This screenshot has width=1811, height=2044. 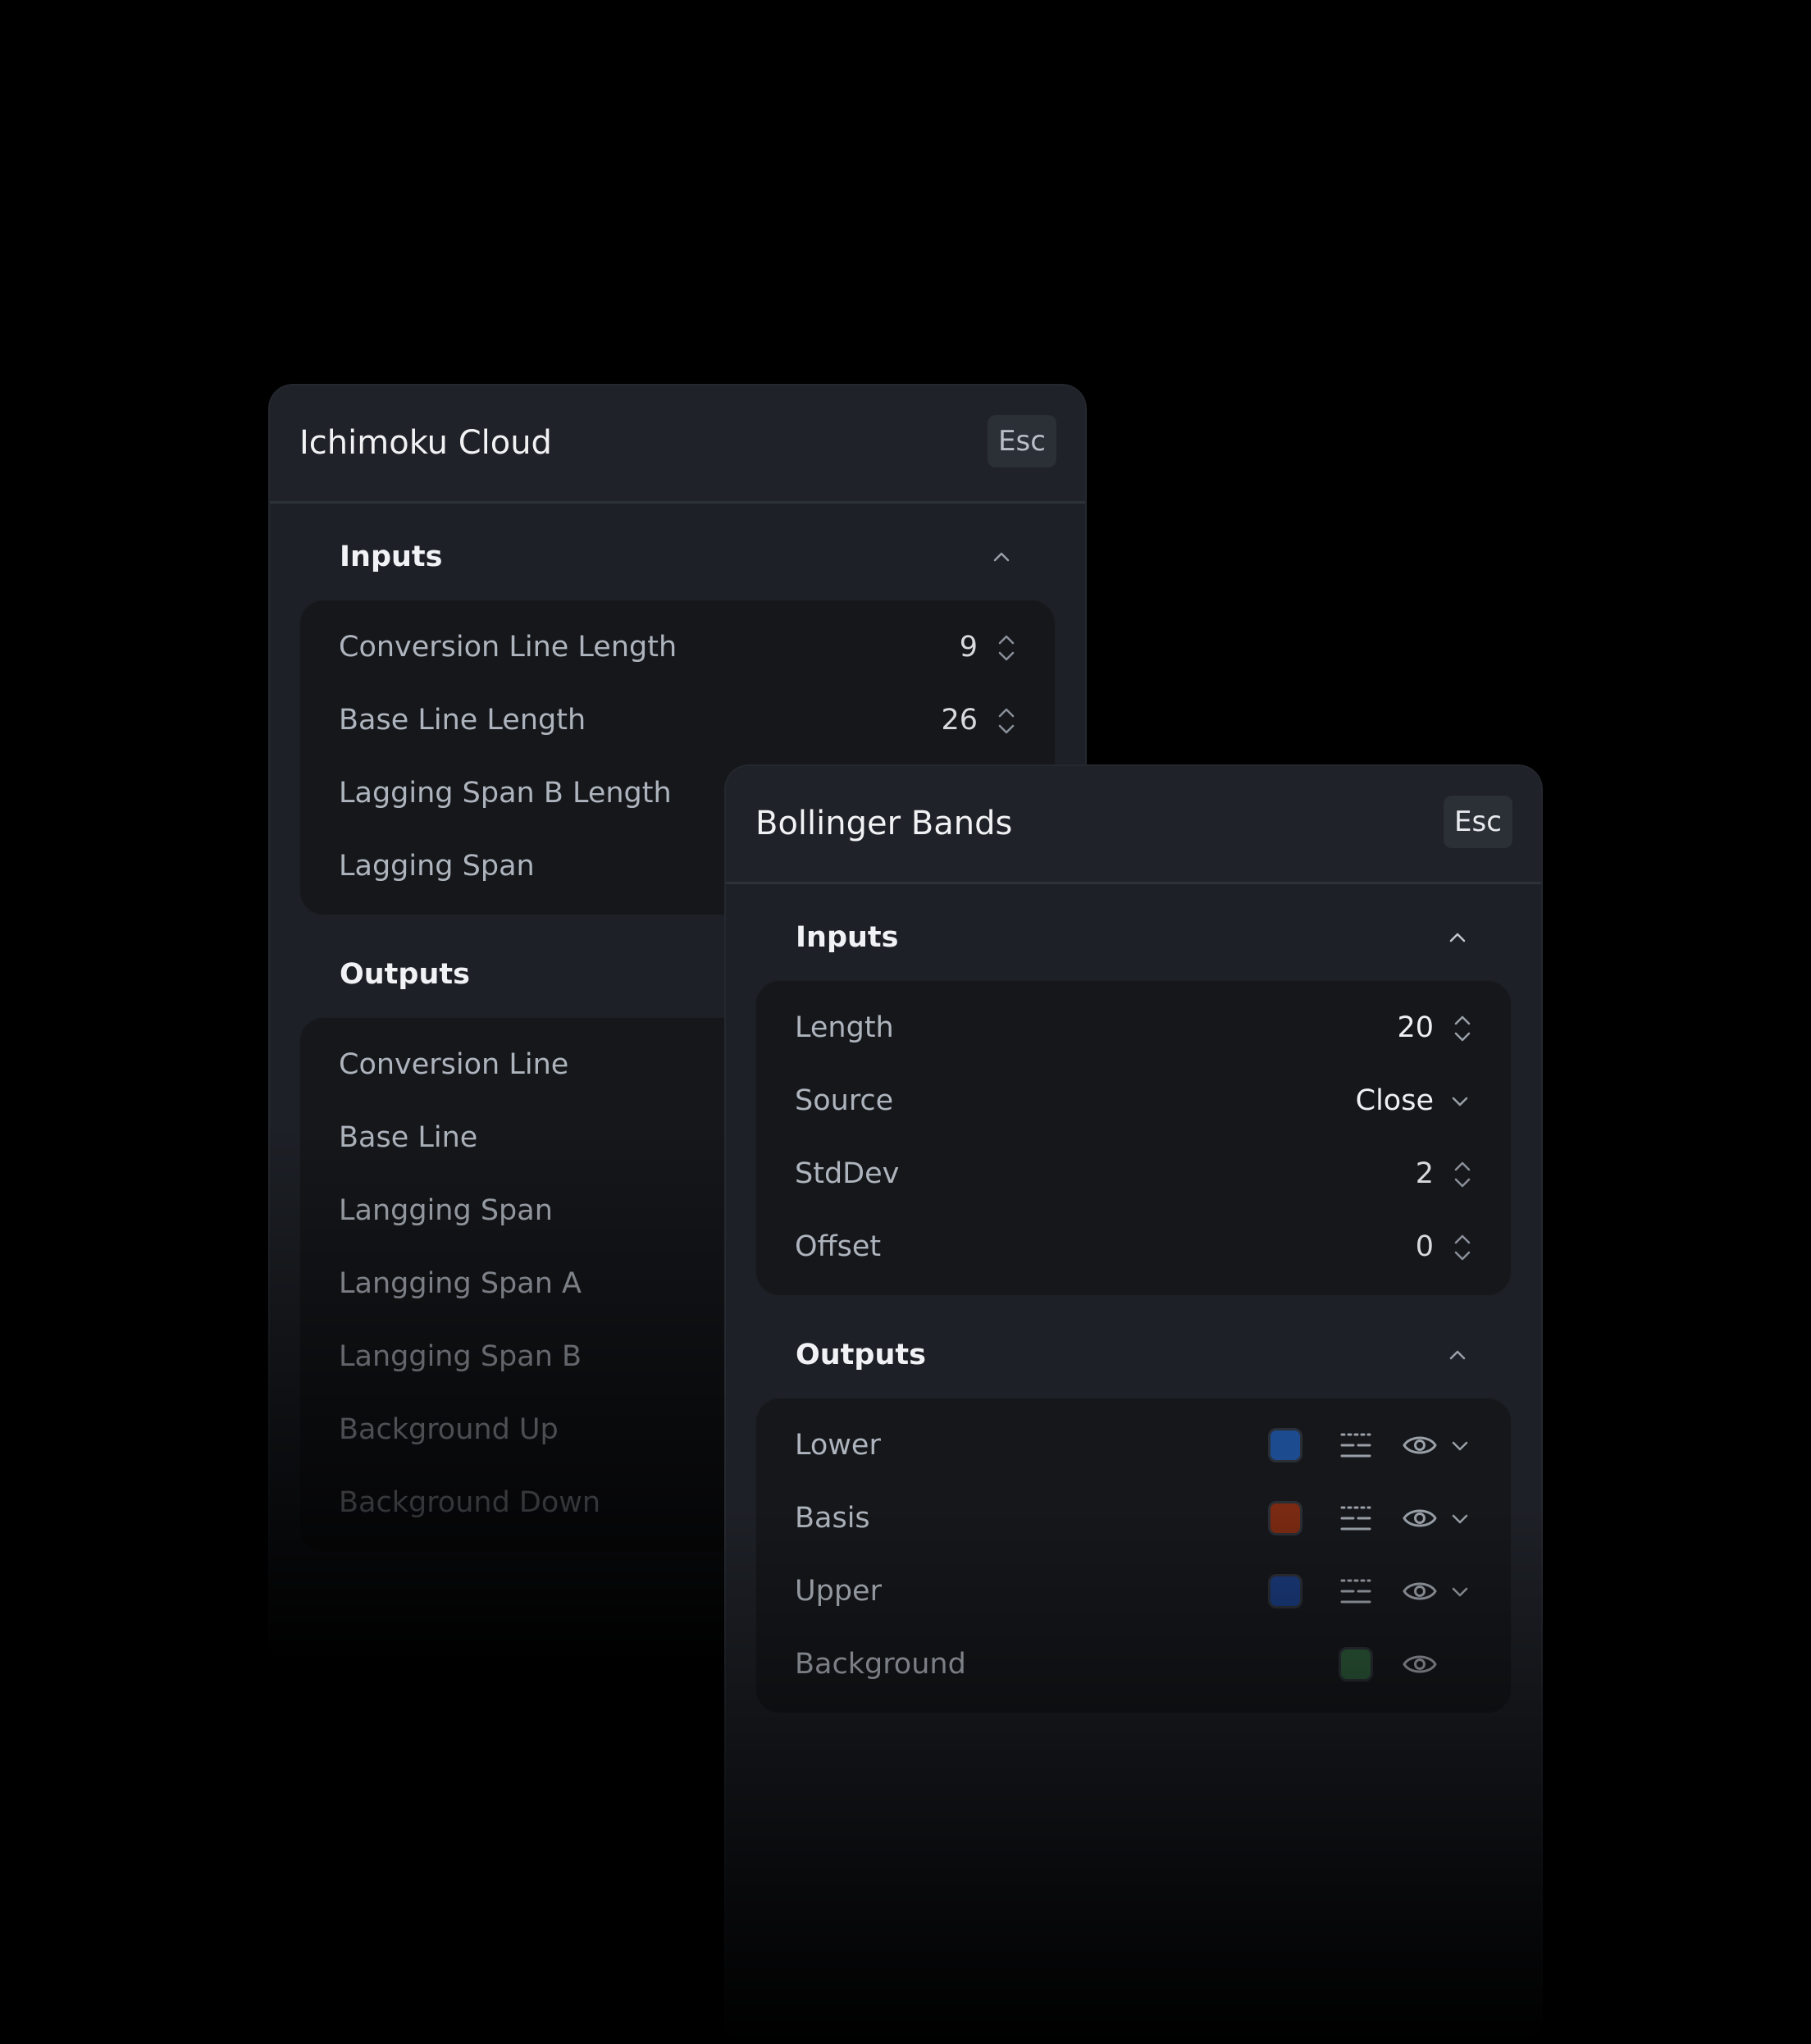 What do you see at coordinates (1395, 1101) in the screenshot?
I see `source-select: Close` at bounding box center [1395, 1101].